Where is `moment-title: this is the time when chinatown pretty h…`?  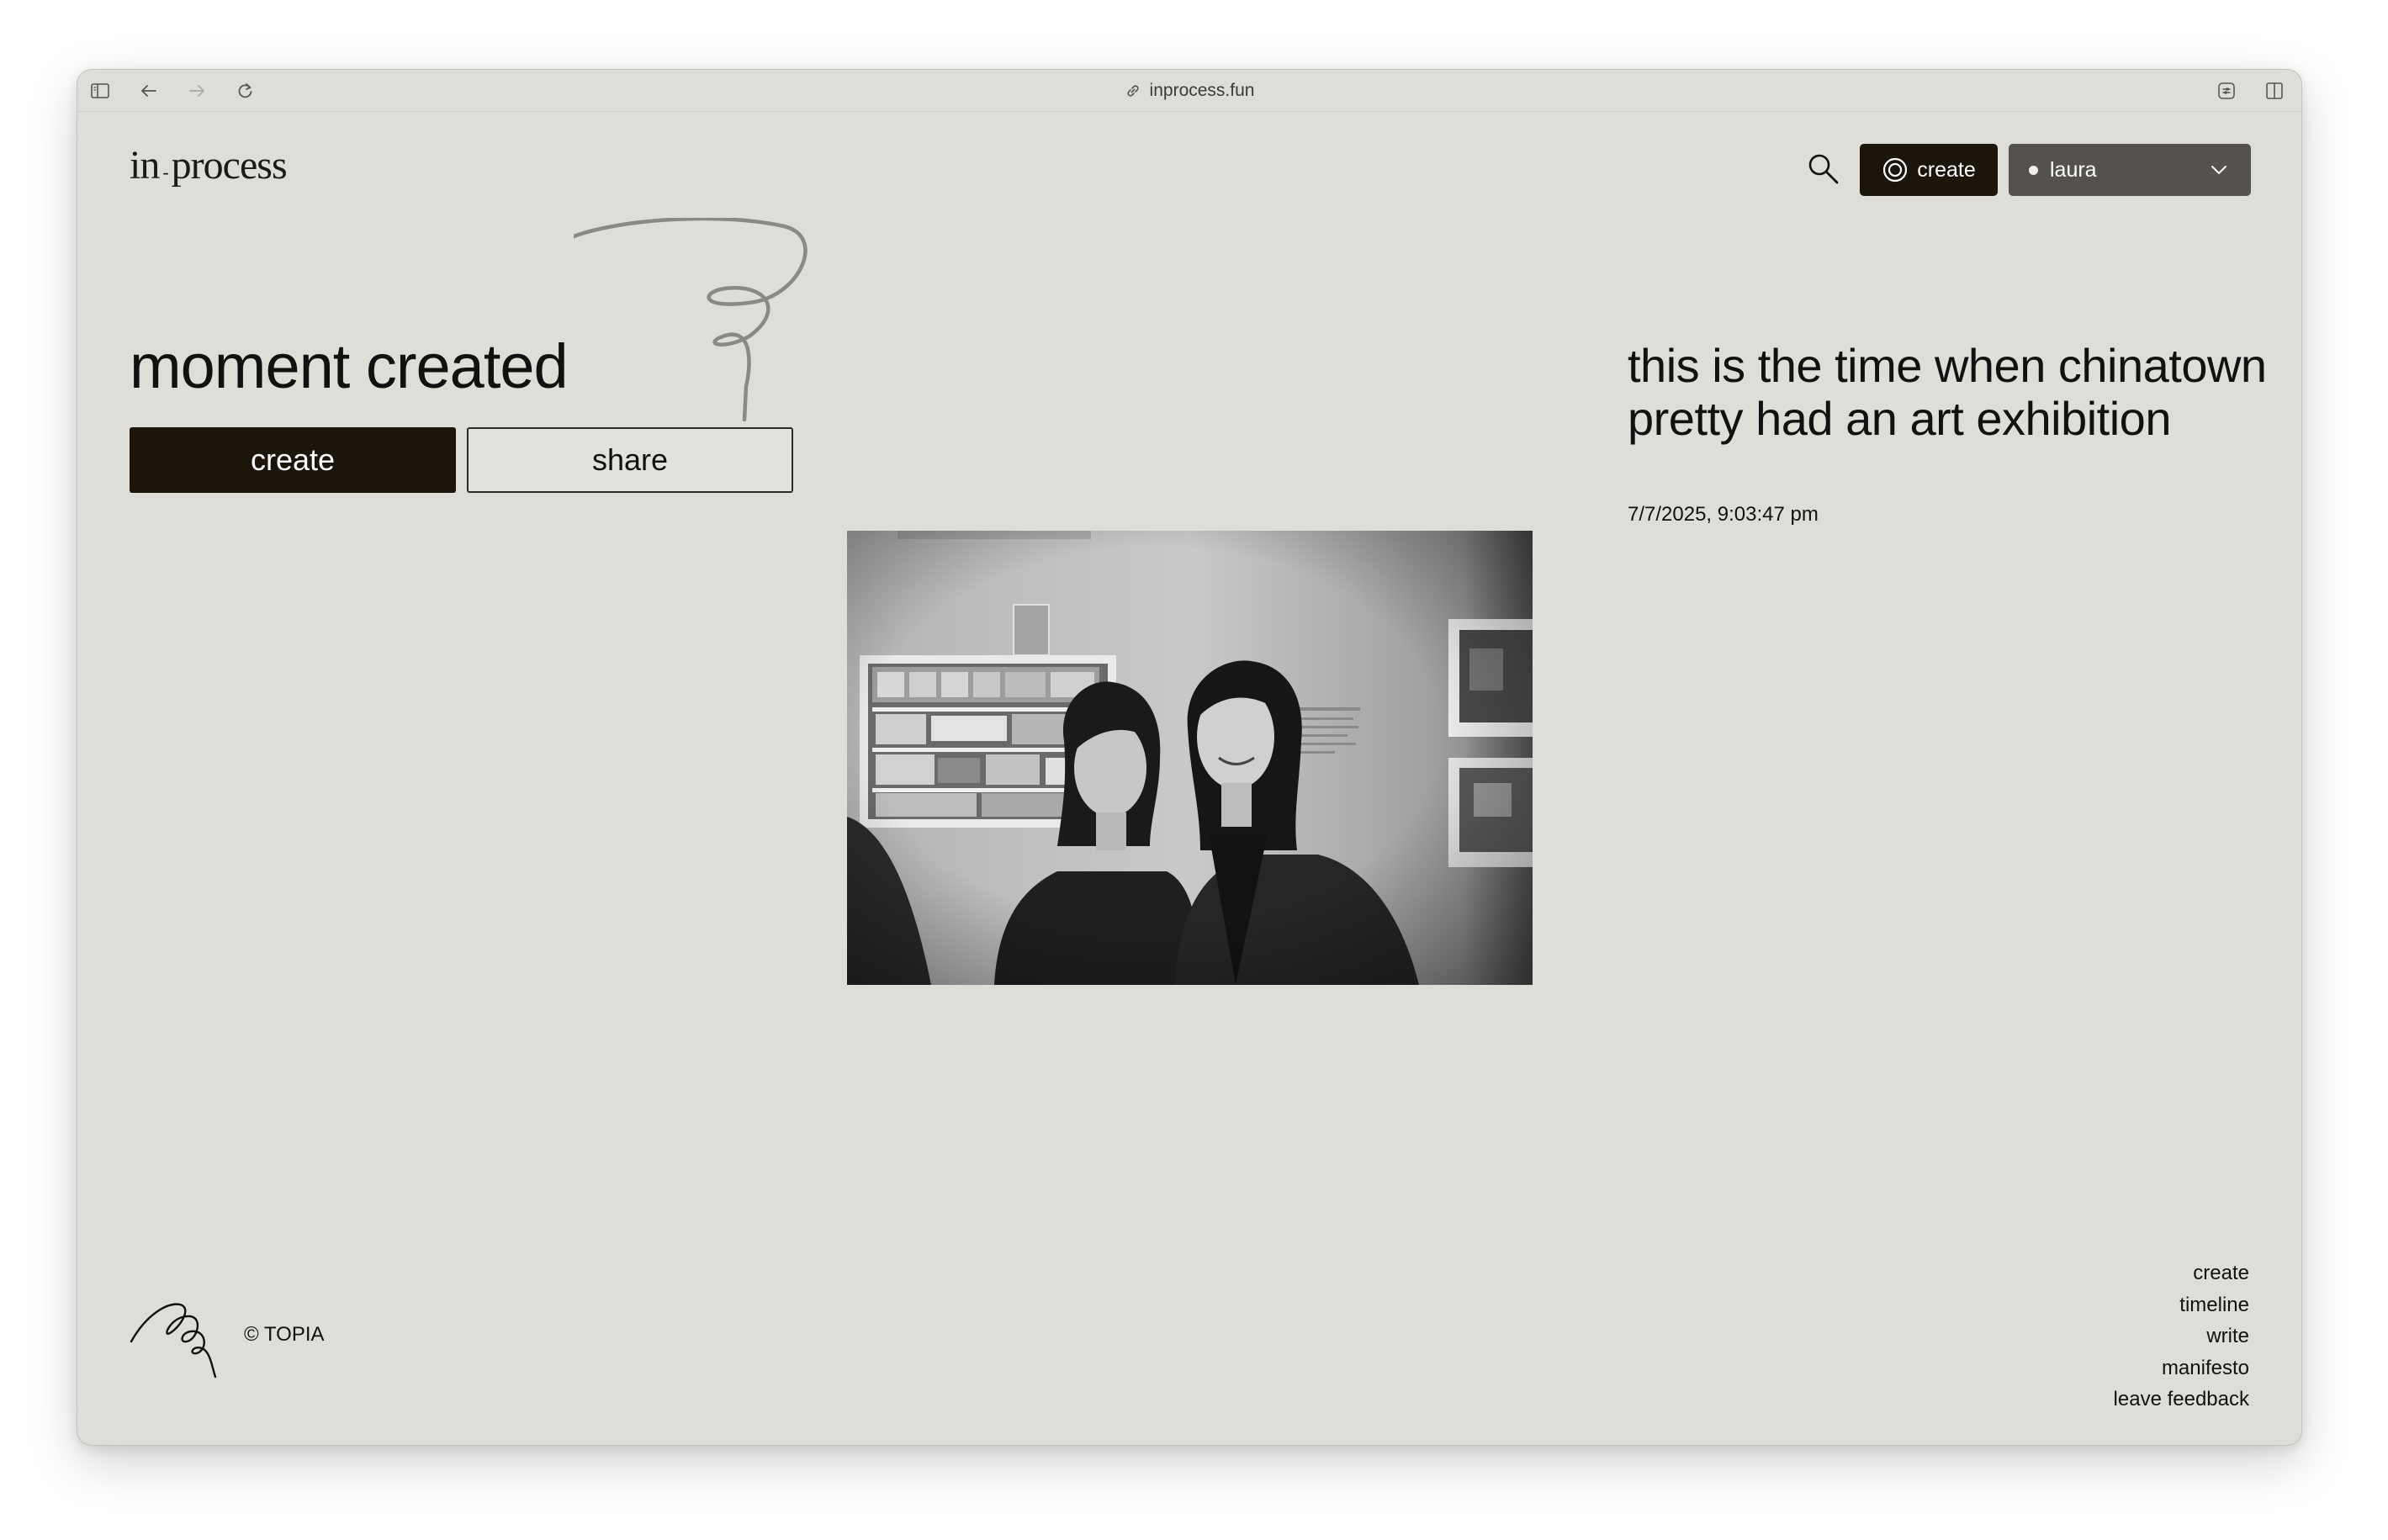 moment-title: this is the time when chinatown pretty h… is located at coordinates (1948, 392).